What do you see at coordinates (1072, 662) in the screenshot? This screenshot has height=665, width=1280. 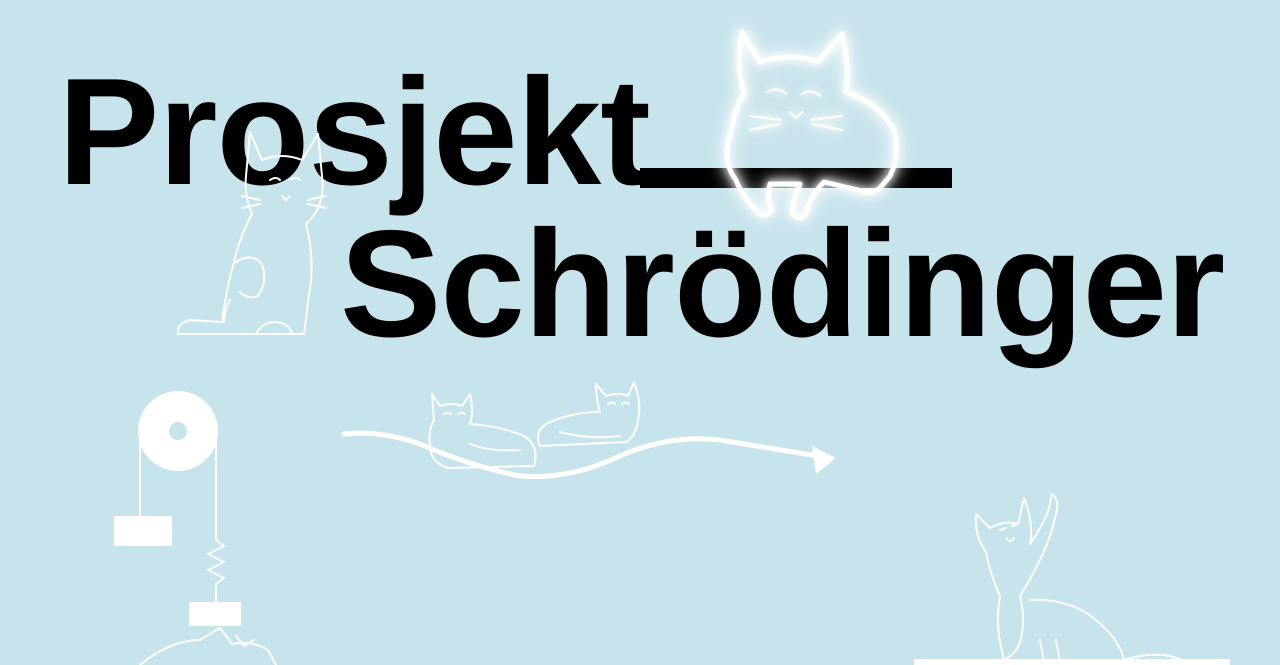 I see `floor-bar` at bounding box center [1072, 662].